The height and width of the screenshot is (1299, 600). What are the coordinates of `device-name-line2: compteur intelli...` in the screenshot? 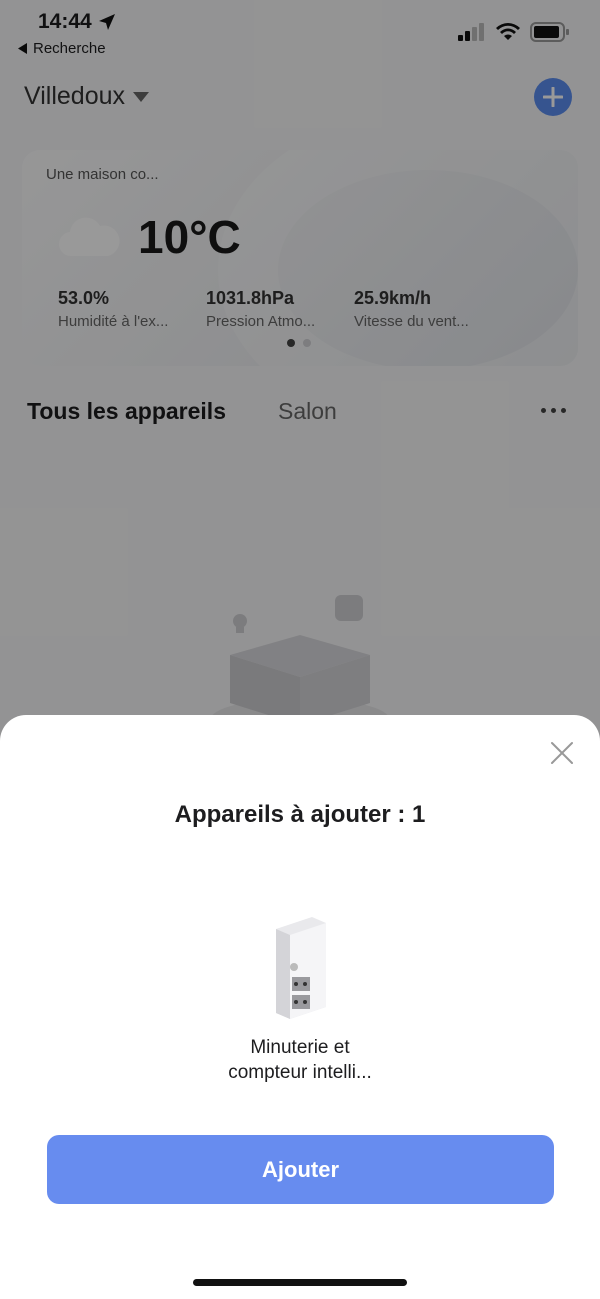 It's located at (300, 1072).